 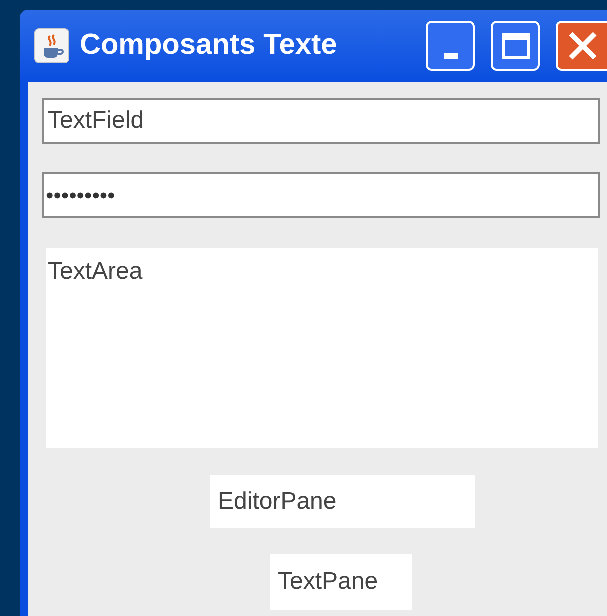 I want to click on password-field: •••••••••, so click(x=321, y=195).